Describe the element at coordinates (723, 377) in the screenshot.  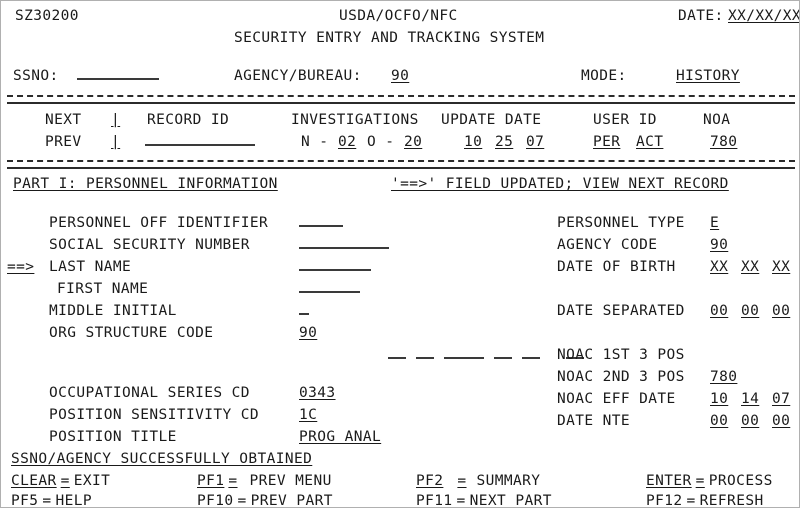
I see `value-noac-2nd-3-pos: 780` at that location.